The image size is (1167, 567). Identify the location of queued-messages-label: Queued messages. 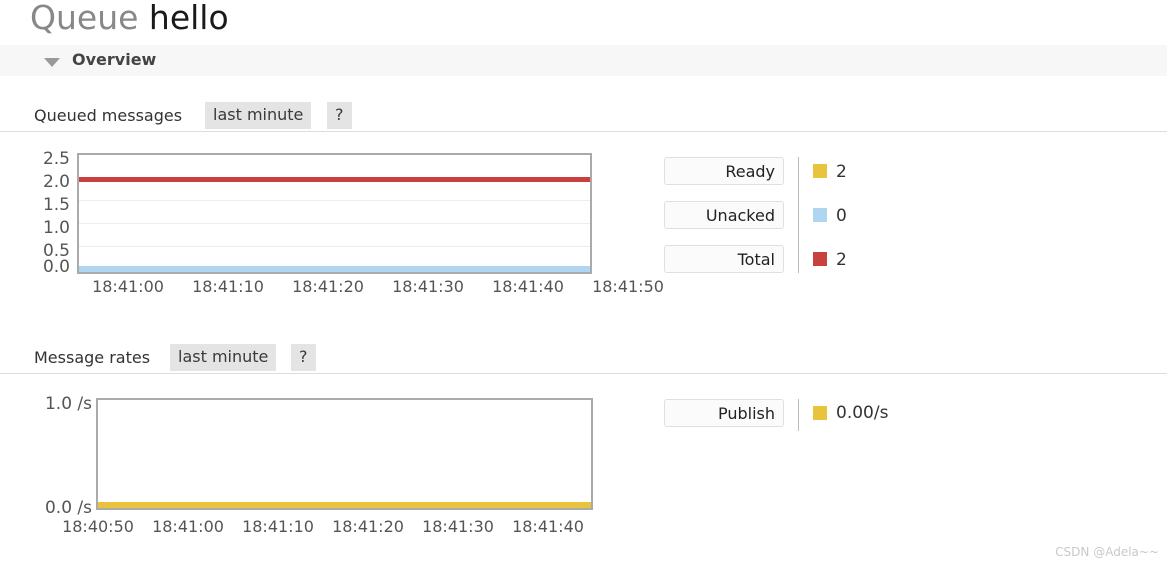
(108, 115).